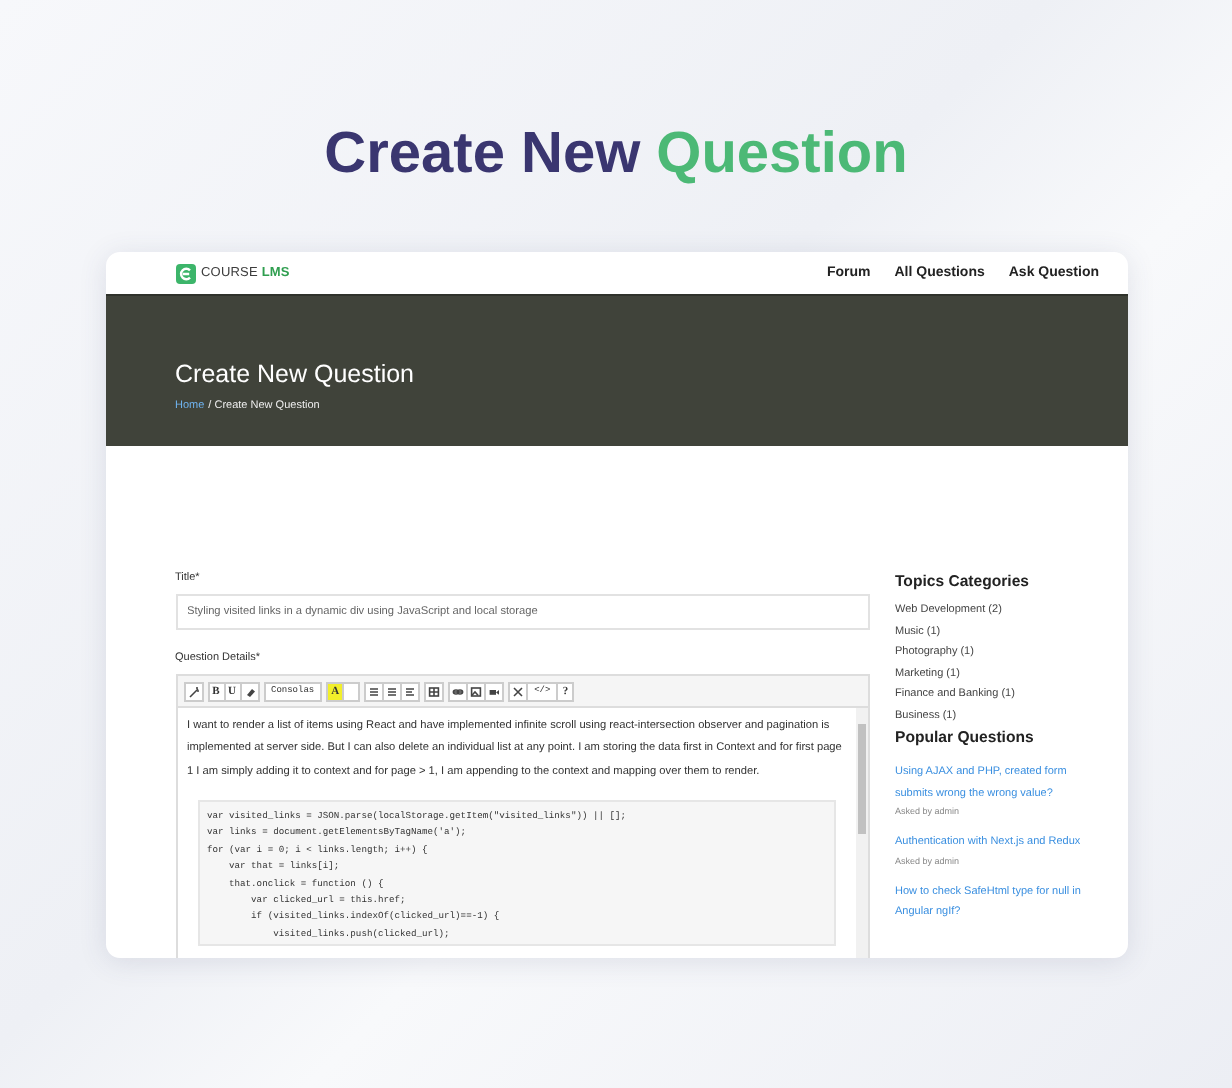 The height and width of the screenshot is (1088, 1232). I want to click on align-icon, so click(410, 691).